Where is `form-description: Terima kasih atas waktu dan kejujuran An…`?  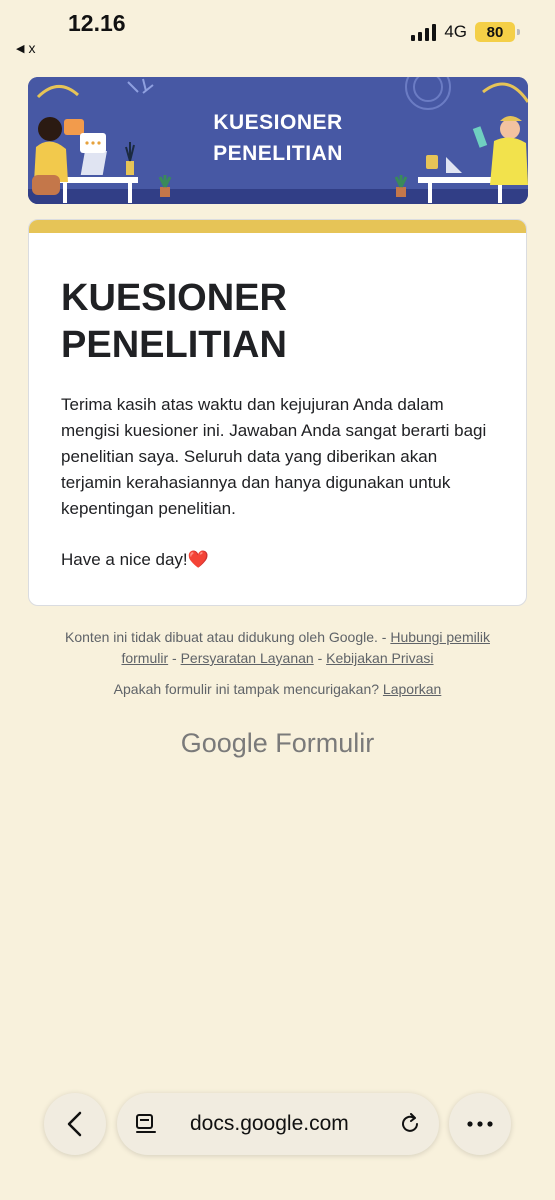
form-description: Terima kasih atas waktu dan kejujuran An… is located at coordinates (274, 456).